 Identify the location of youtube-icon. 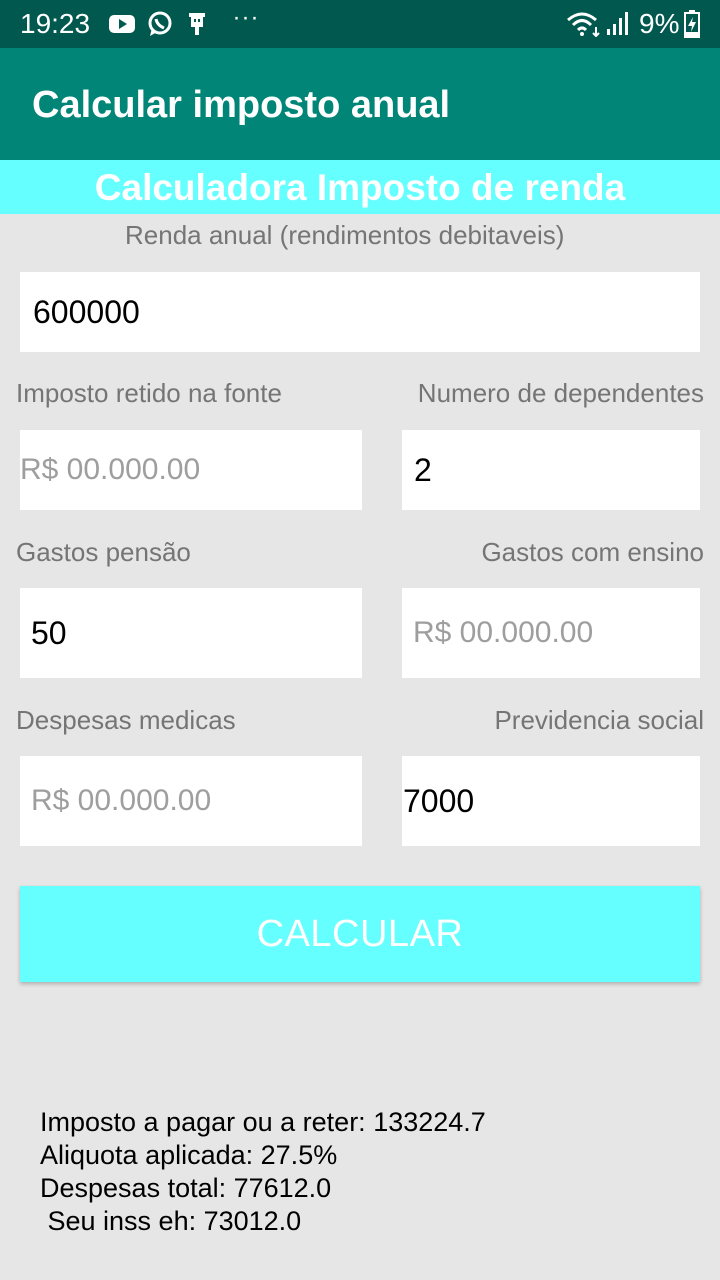
(122, 24).